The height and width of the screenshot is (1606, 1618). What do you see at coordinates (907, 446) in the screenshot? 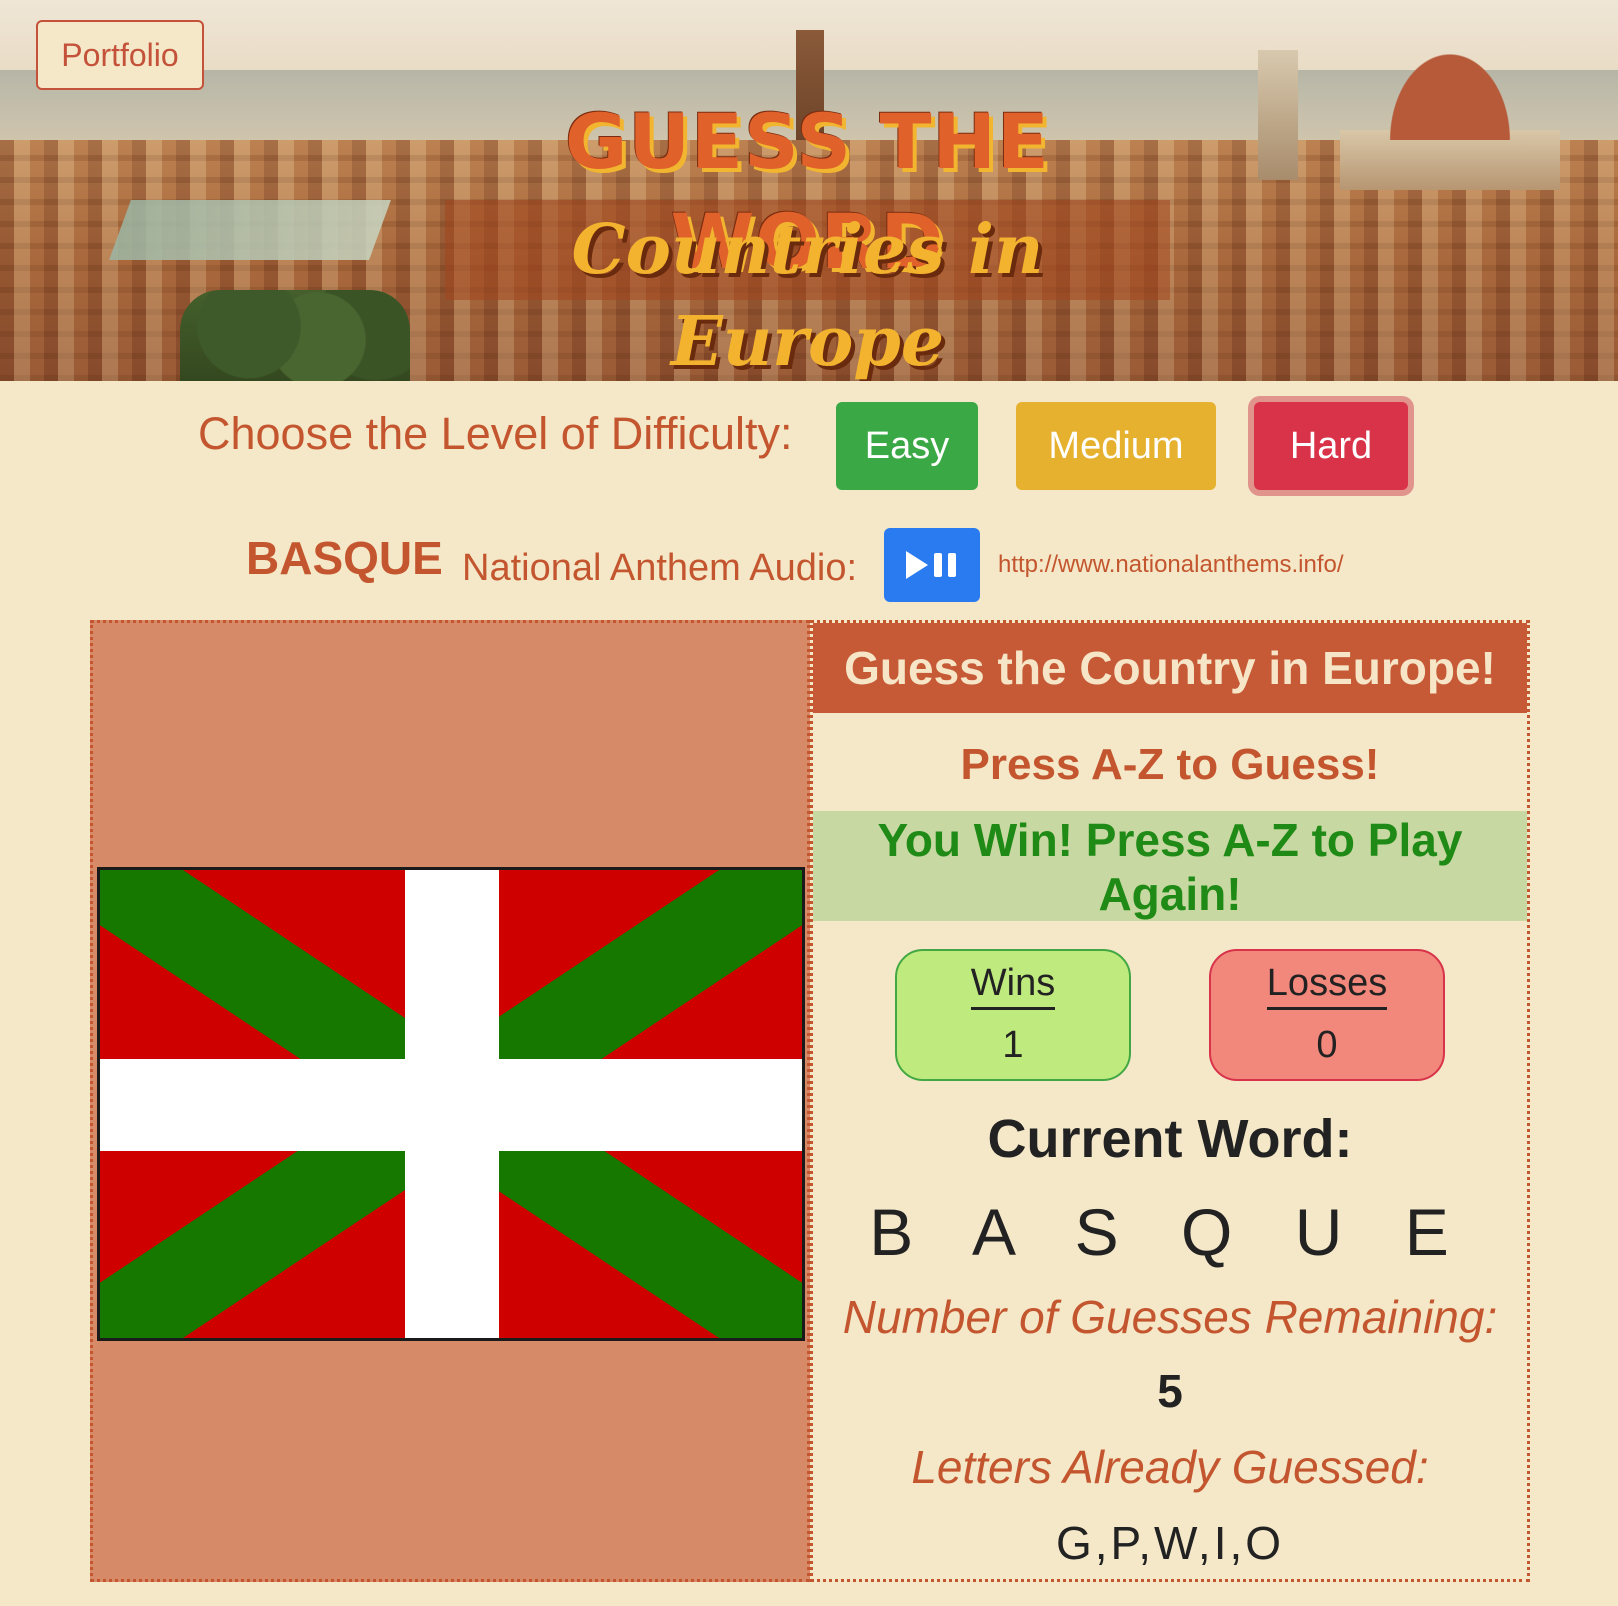
I see `easy-button: Easy` at bounding box center [907, 446].